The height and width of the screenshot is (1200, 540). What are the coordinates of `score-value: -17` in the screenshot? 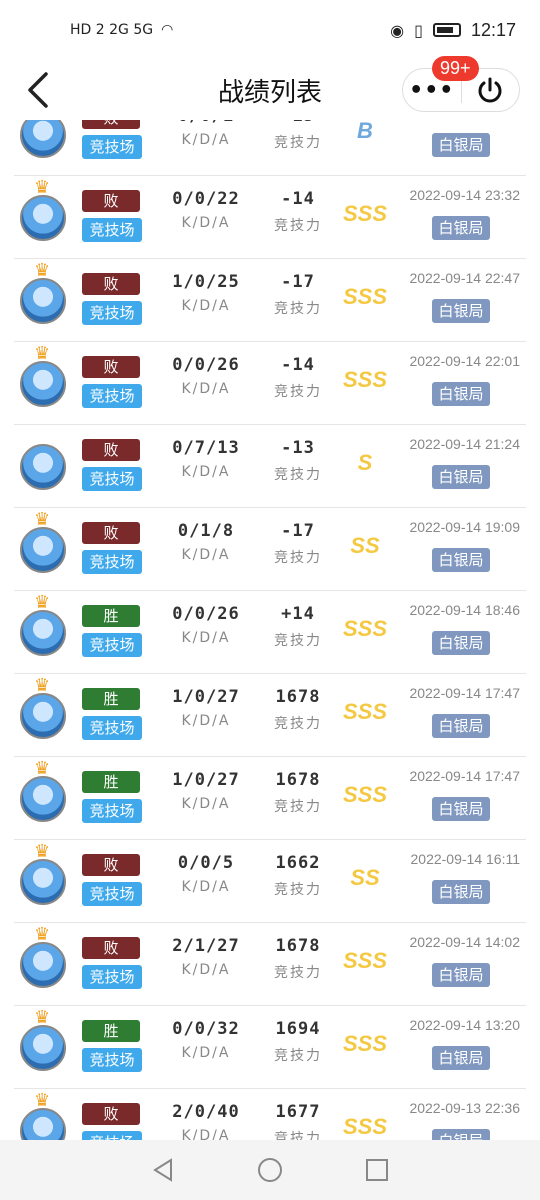 It's located at (298, 531).